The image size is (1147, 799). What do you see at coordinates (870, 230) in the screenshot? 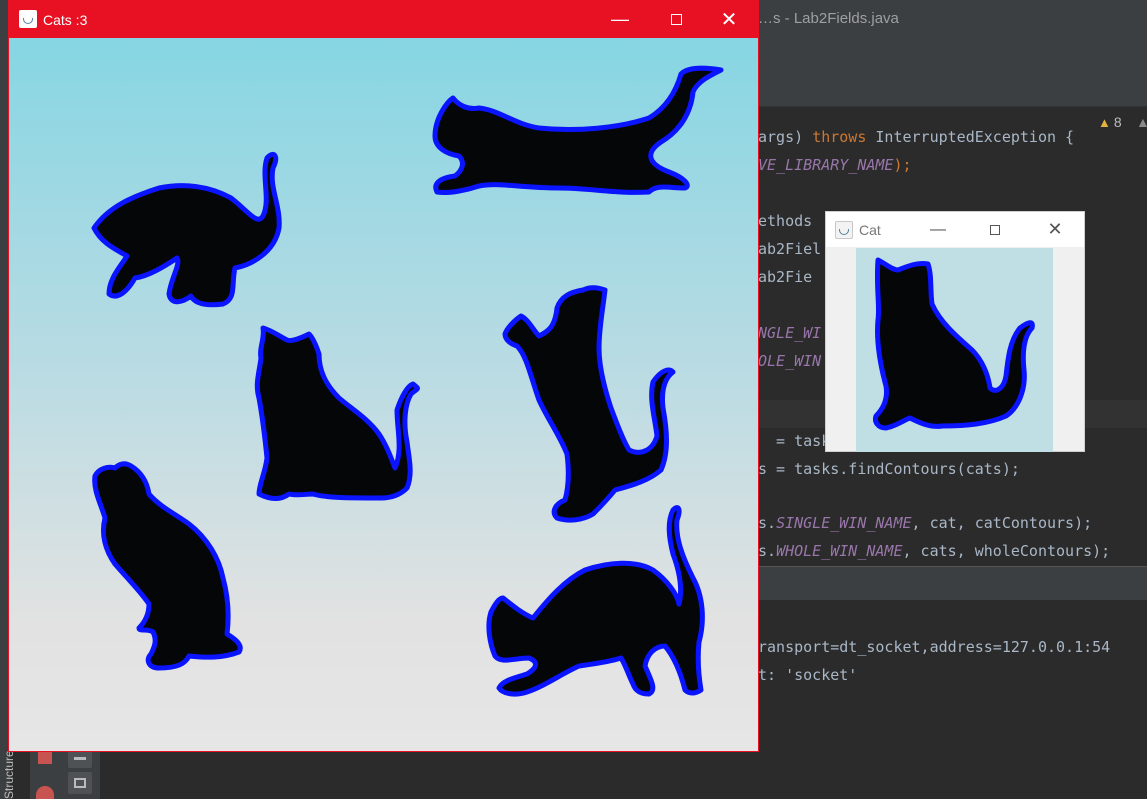
I see `window-title: Cat` at bounding box center [870, 230].